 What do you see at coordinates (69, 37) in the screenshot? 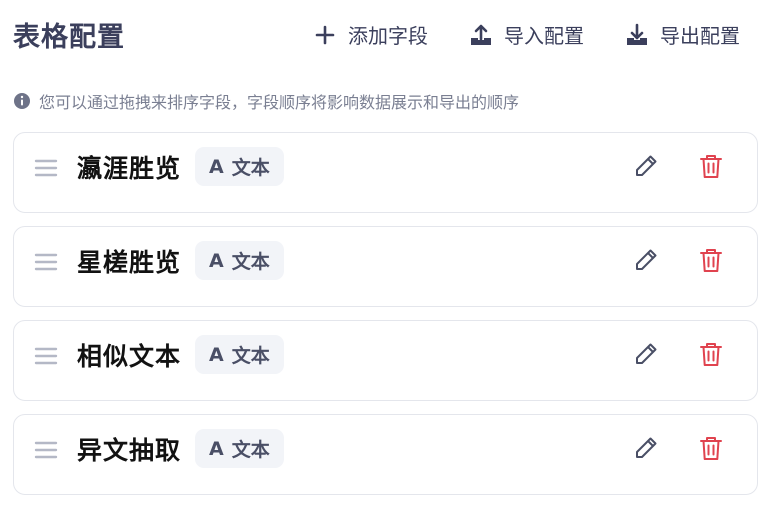
I see `page-title: 表格配置` at bounding box center [69, 37].